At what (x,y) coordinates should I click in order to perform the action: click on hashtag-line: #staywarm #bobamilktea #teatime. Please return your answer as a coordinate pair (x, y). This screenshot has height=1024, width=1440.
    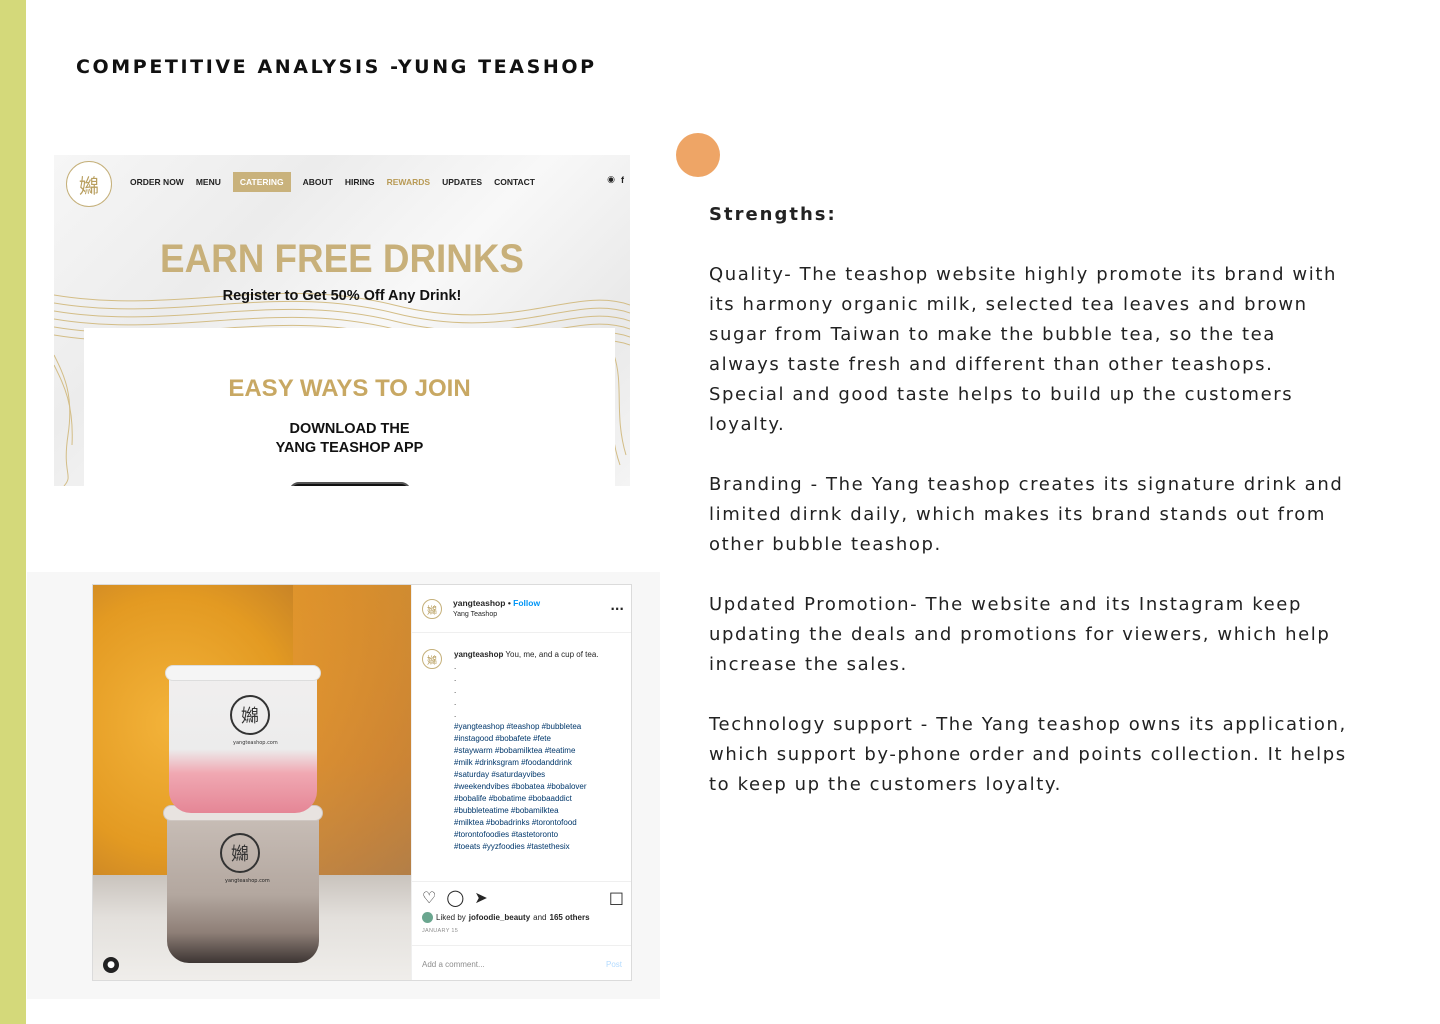
    Looking at the image, I should click on (540, 751).